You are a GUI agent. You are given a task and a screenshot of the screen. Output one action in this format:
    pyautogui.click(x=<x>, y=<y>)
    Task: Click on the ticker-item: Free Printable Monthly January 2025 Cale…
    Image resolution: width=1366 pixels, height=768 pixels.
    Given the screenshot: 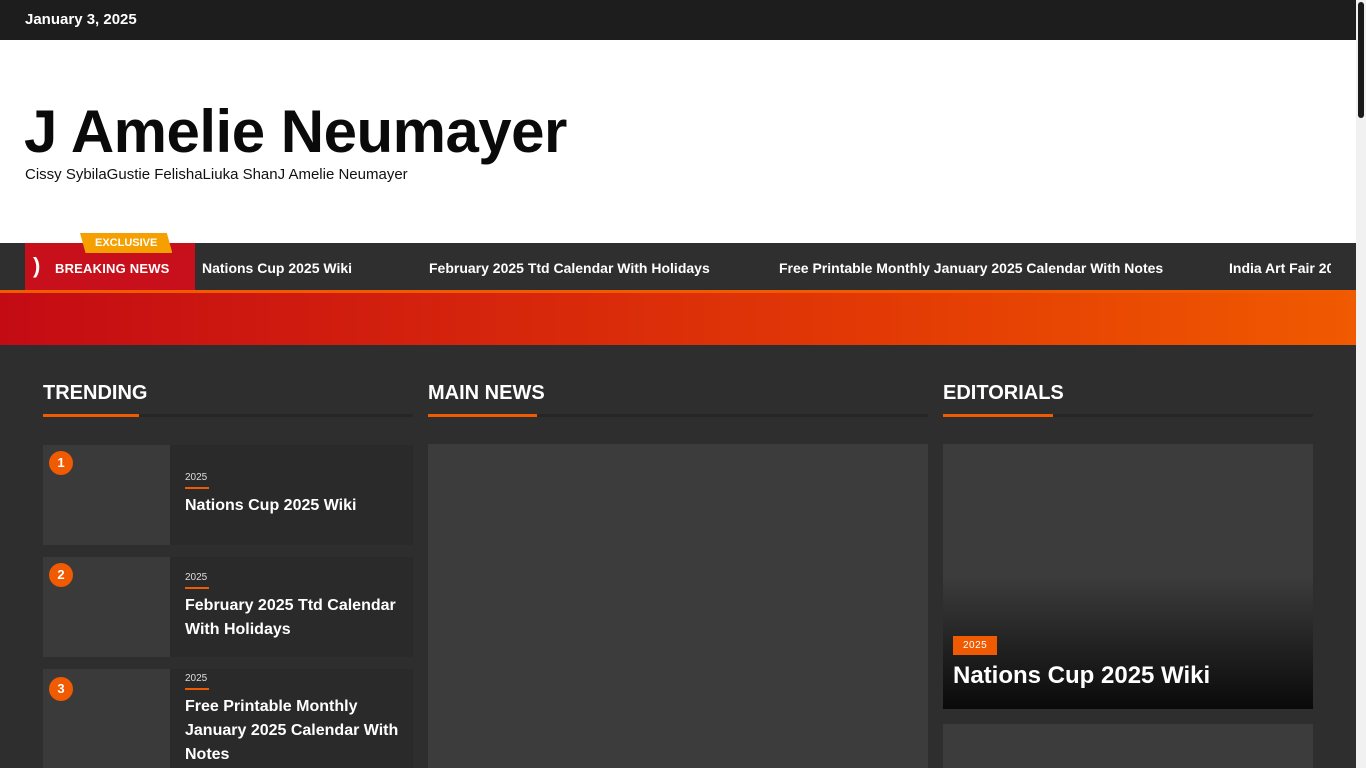 What is the action you would take?
    pyautogui.click(x=971, y=268)
    